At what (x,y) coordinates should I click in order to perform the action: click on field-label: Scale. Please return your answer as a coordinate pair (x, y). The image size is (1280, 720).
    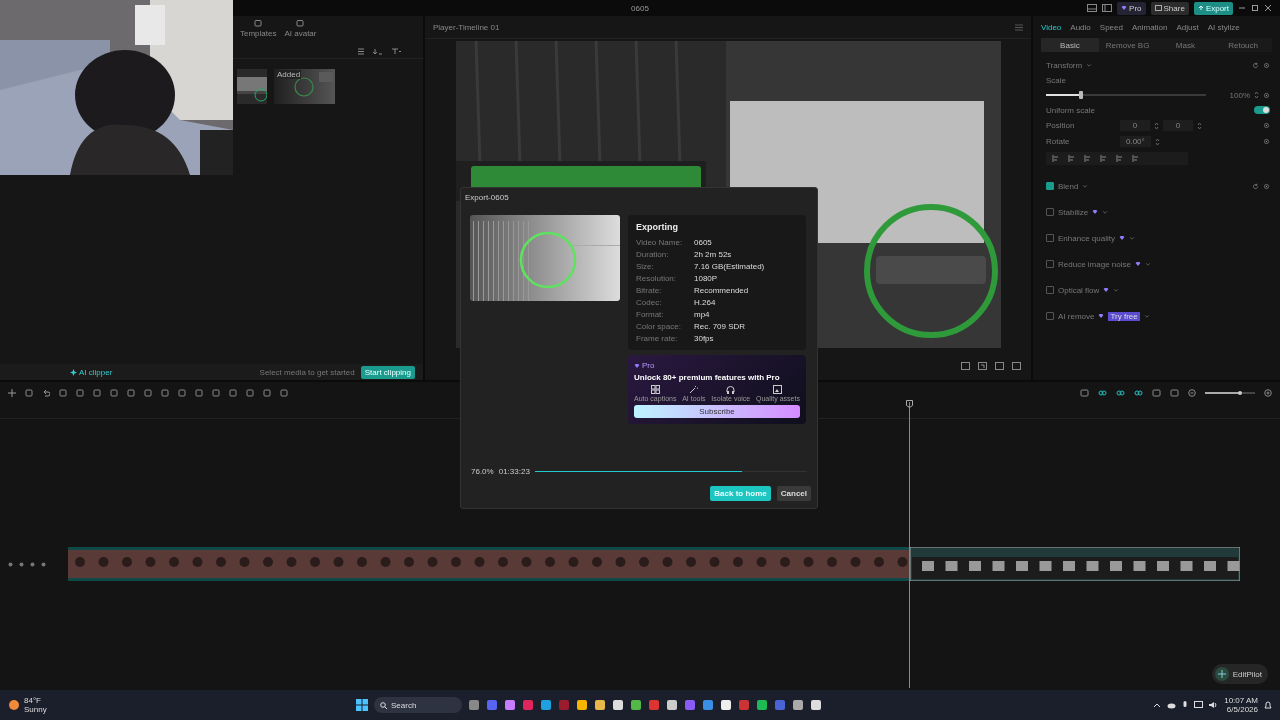
    Looking at the image, I should click on (1056, 80).